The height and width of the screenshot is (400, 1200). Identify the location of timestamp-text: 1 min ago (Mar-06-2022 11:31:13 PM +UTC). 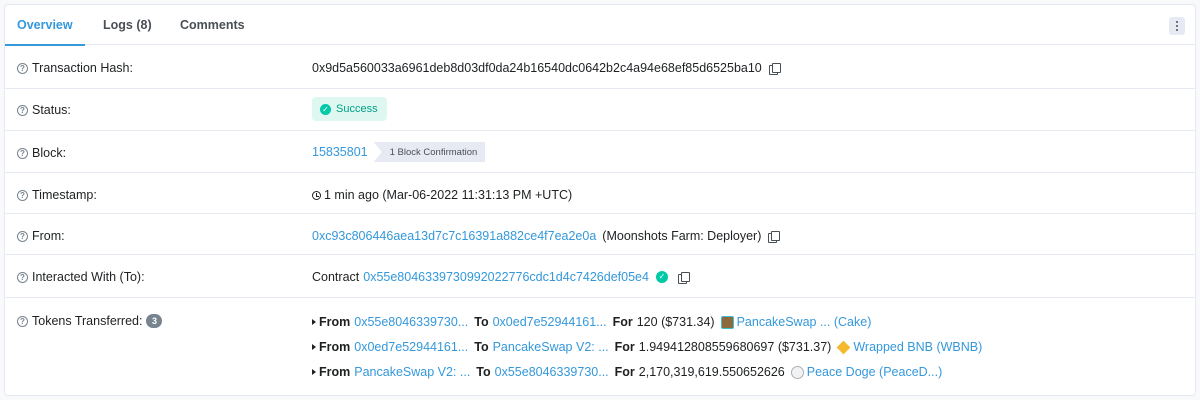
(448, 195).